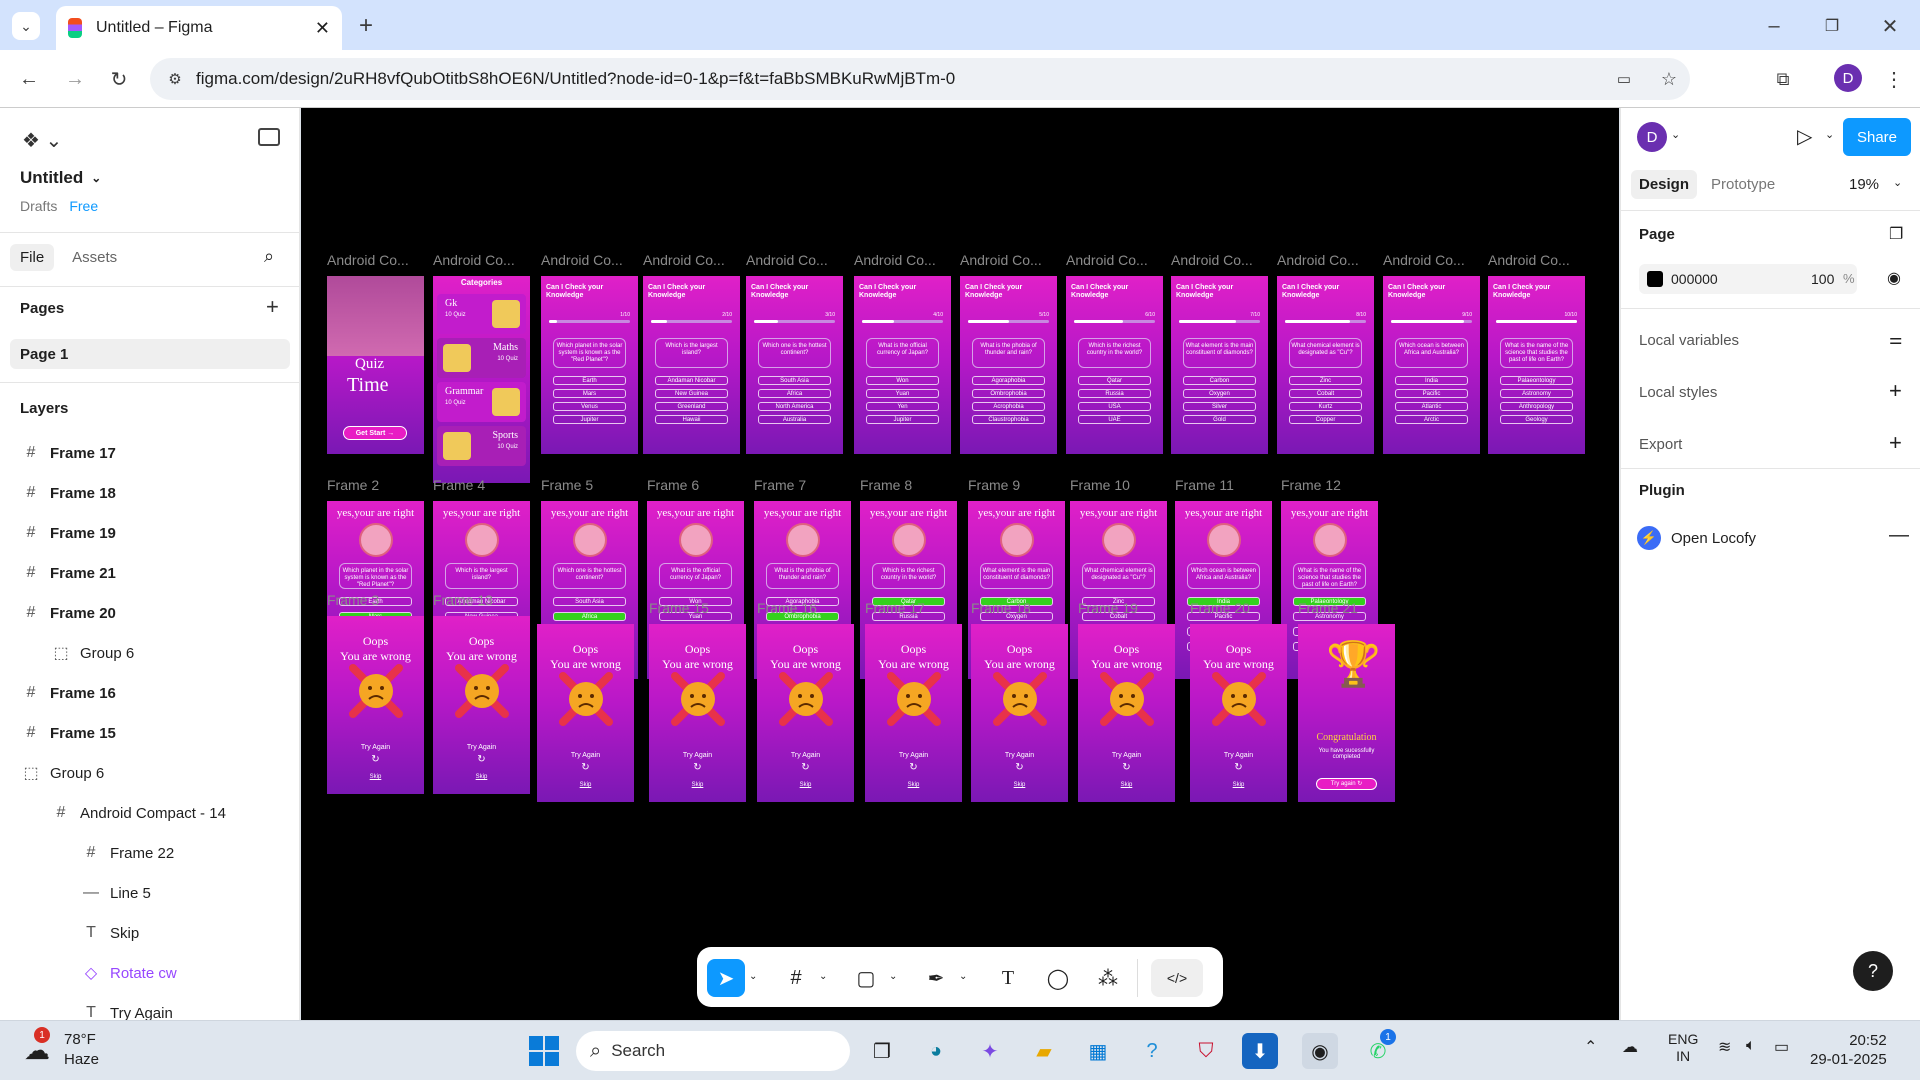  What do you see at coordinates (1206, 1051) in the screenshot?
I see `mcafee-icon: ⛉` at bounding box center [1206, 1051].